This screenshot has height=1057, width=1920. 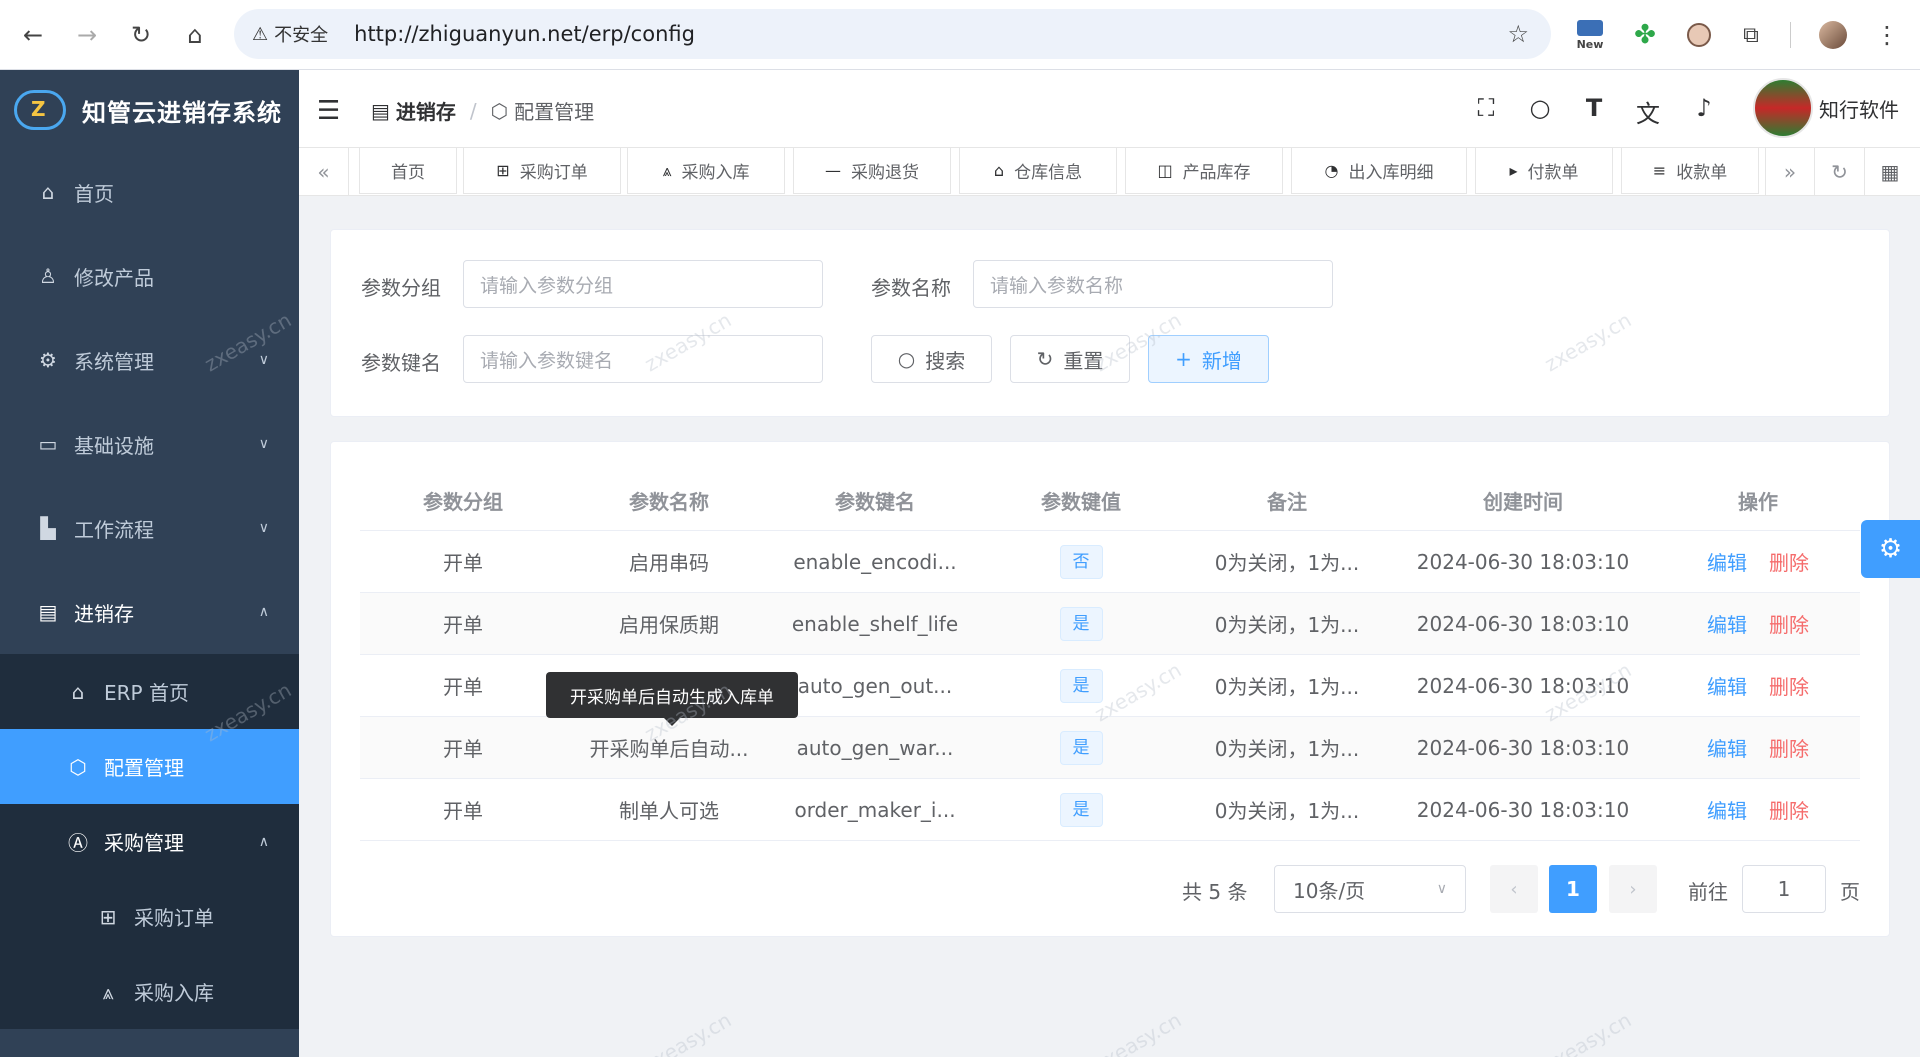 What do you see at coordinates (1518, 34) in the screenshot?
I see `bookmark-star-icon: ☆` at bounding box center [1518, 34].